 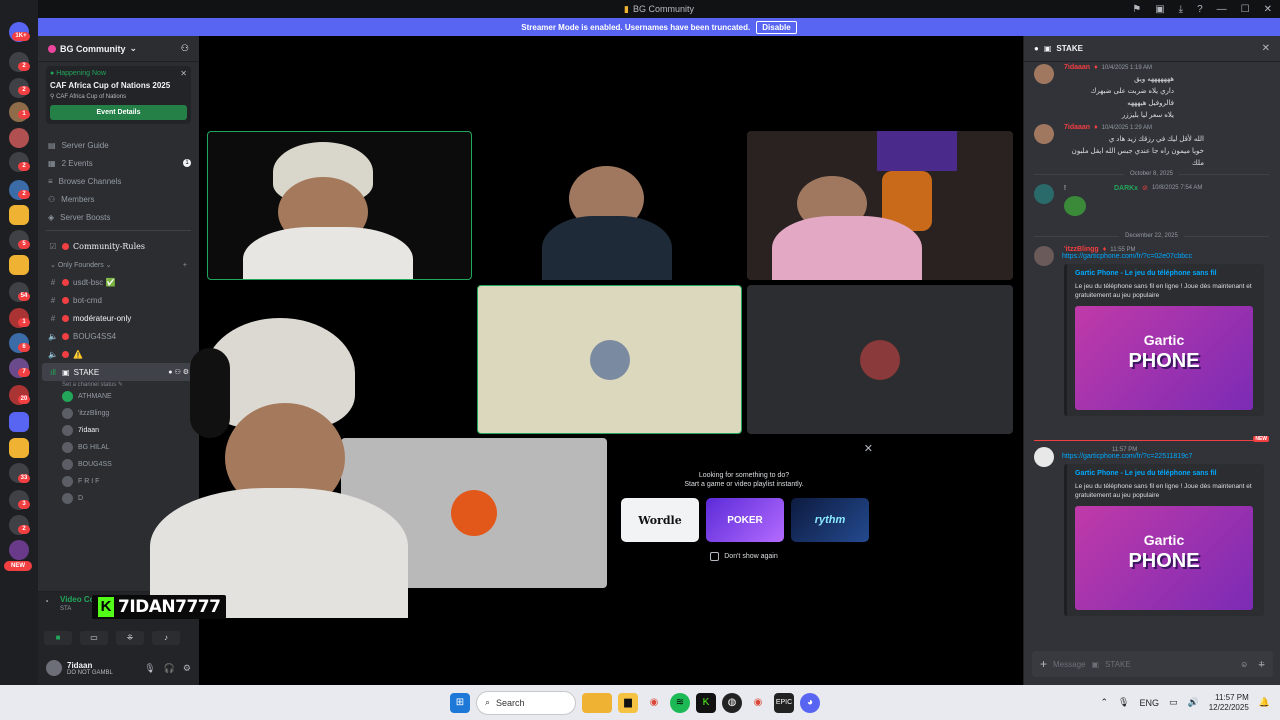 I want to click on rythm-card: rythm, so click(x=830, y=520).